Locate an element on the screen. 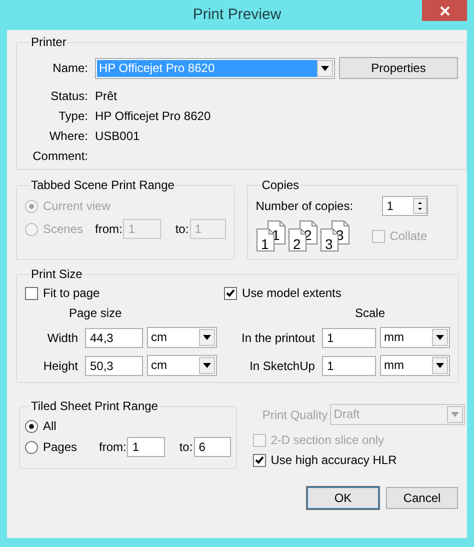 Image resolution: width=474 pixels, height=547 pixels. info-label: Where: is located at coordinates (68, 136).